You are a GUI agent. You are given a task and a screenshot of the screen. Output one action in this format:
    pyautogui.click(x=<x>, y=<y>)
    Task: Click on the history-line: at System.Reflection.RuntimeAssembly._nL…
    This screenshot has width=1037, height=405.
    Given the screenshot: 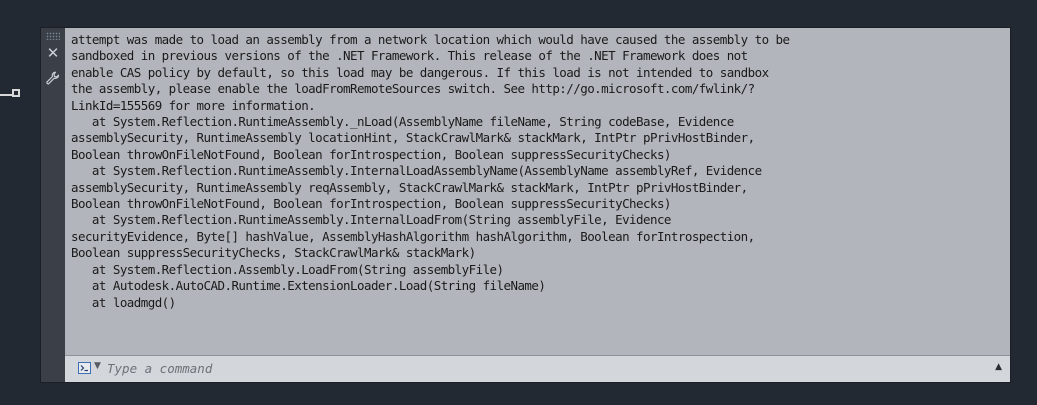 What is the action you would take?
    pyautogui.click(x=402, y=122)
    